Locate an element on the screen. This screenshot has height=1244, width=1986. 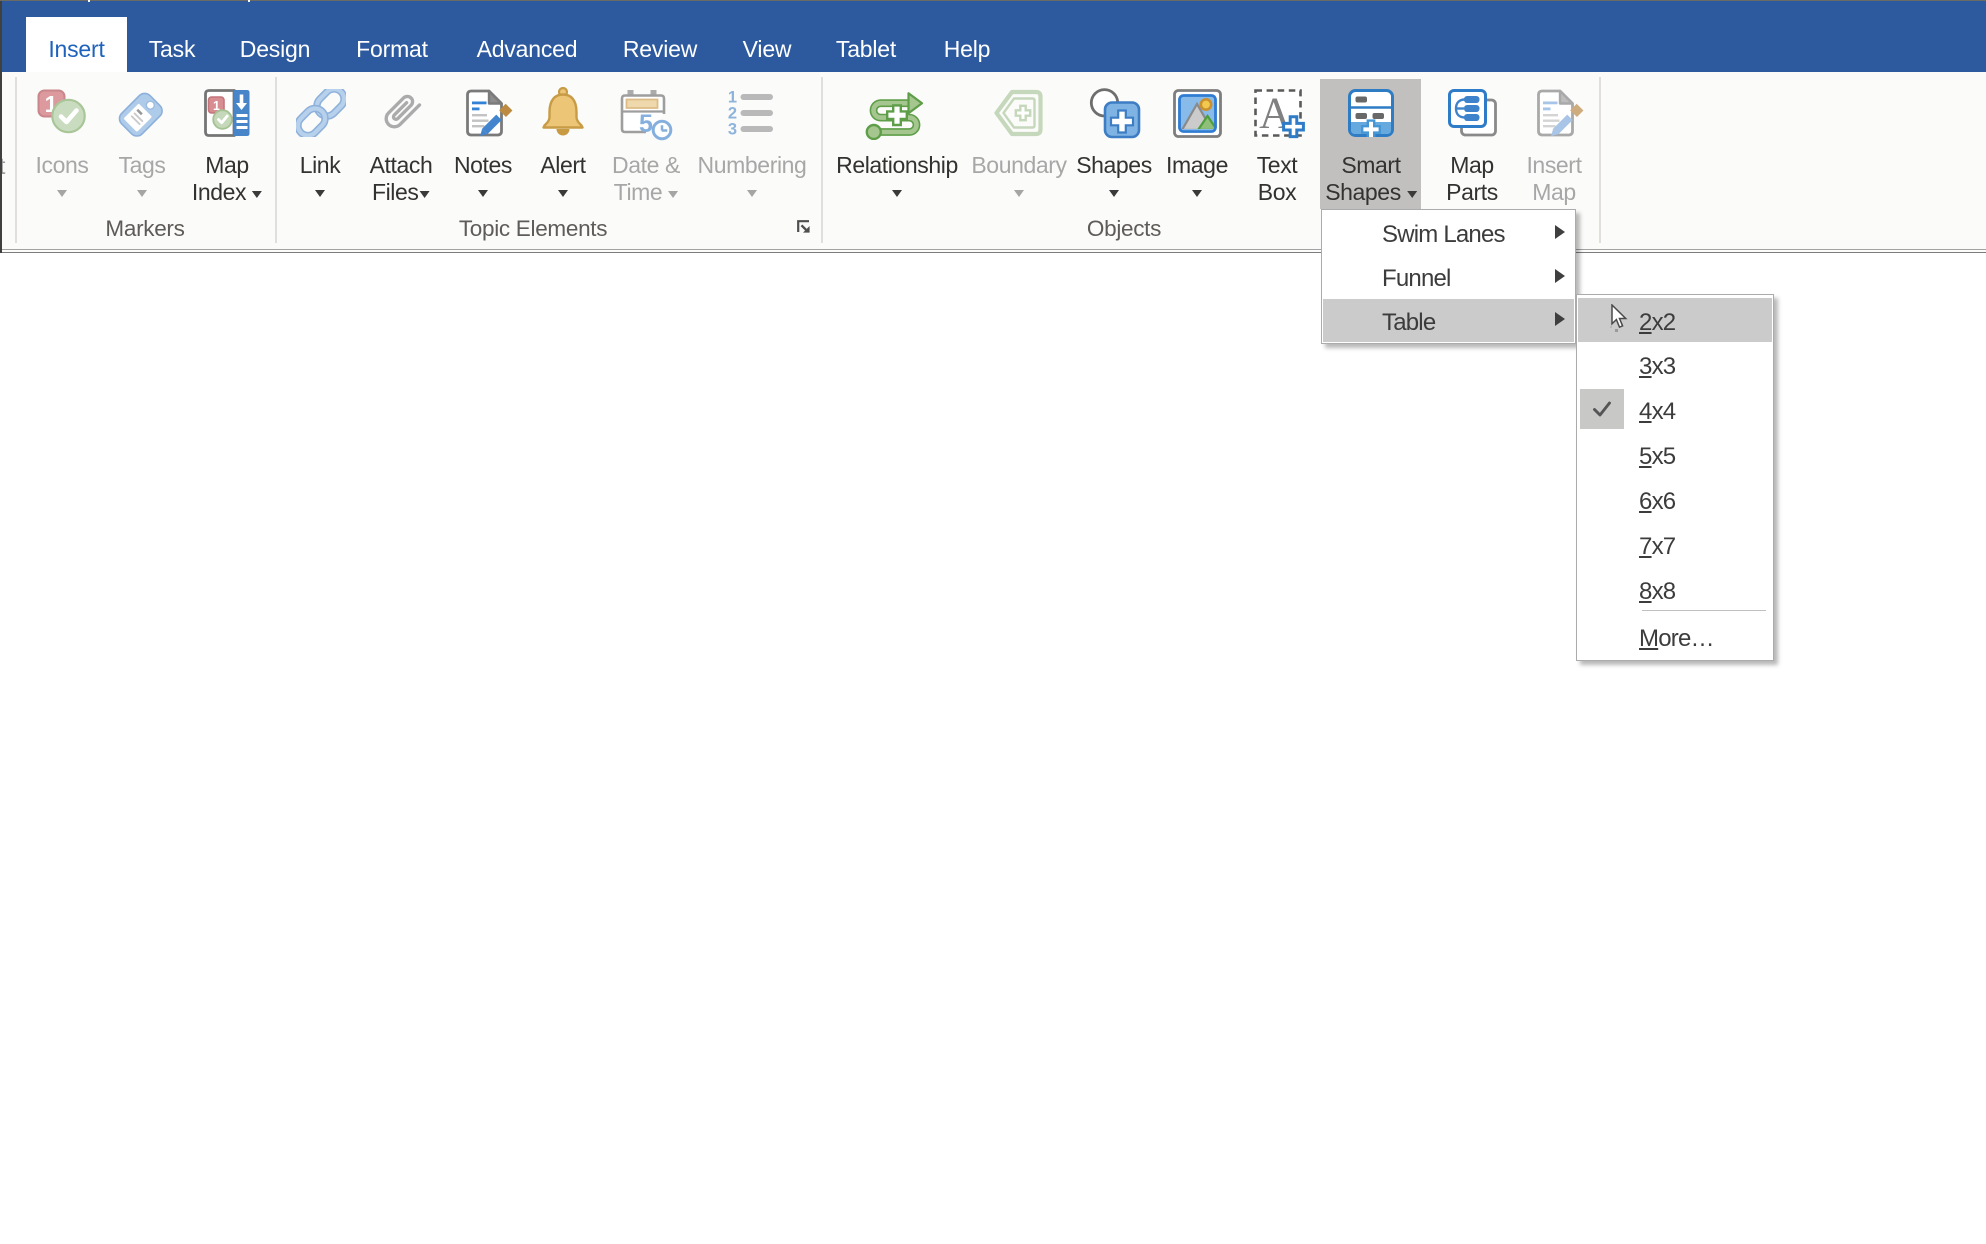
svg-text: 3 is located at coordinates (732, 129).